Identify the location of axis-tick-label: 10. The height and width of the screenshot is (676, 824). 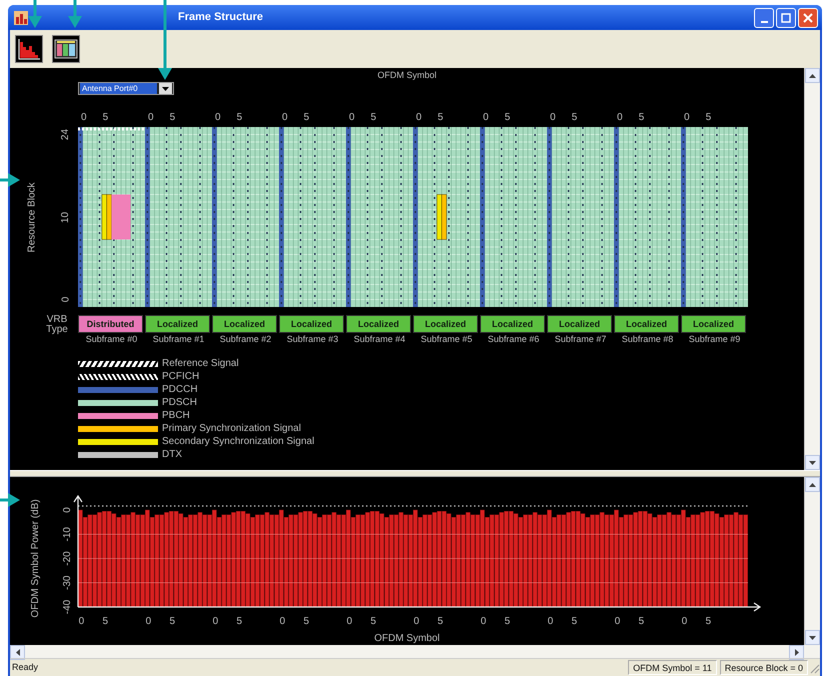
(66, 217).